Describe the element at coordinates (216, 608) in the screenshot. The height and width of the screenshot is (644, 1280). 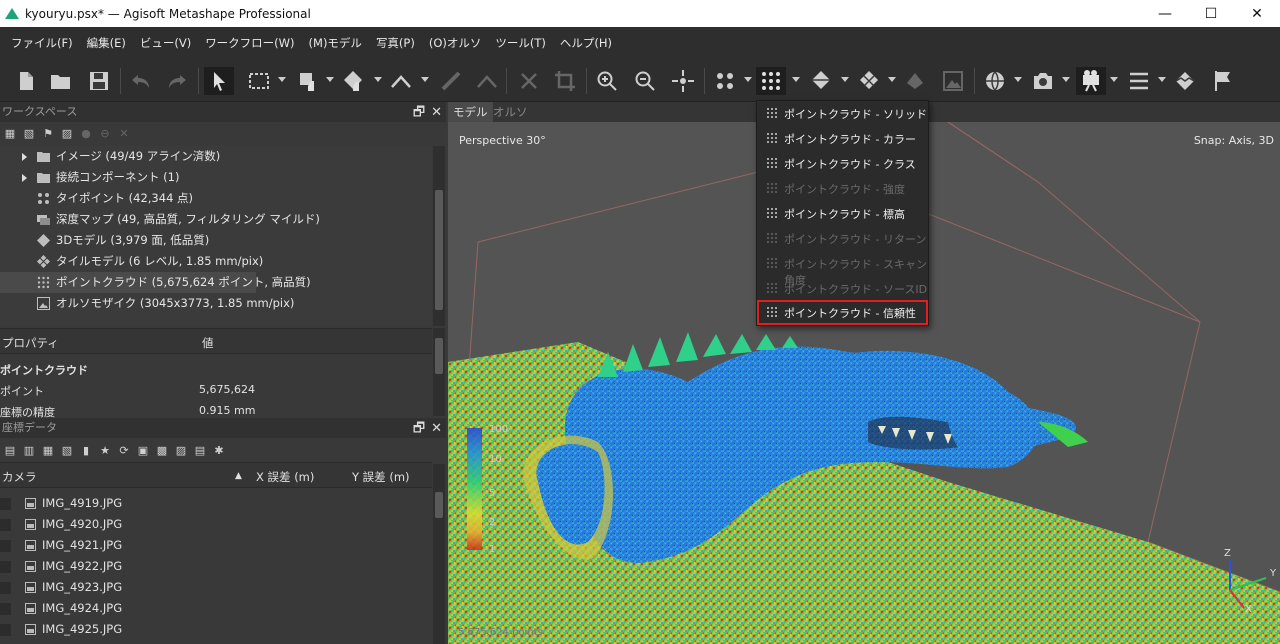
I see `table-row: IMG_4924.JPG` at that location.